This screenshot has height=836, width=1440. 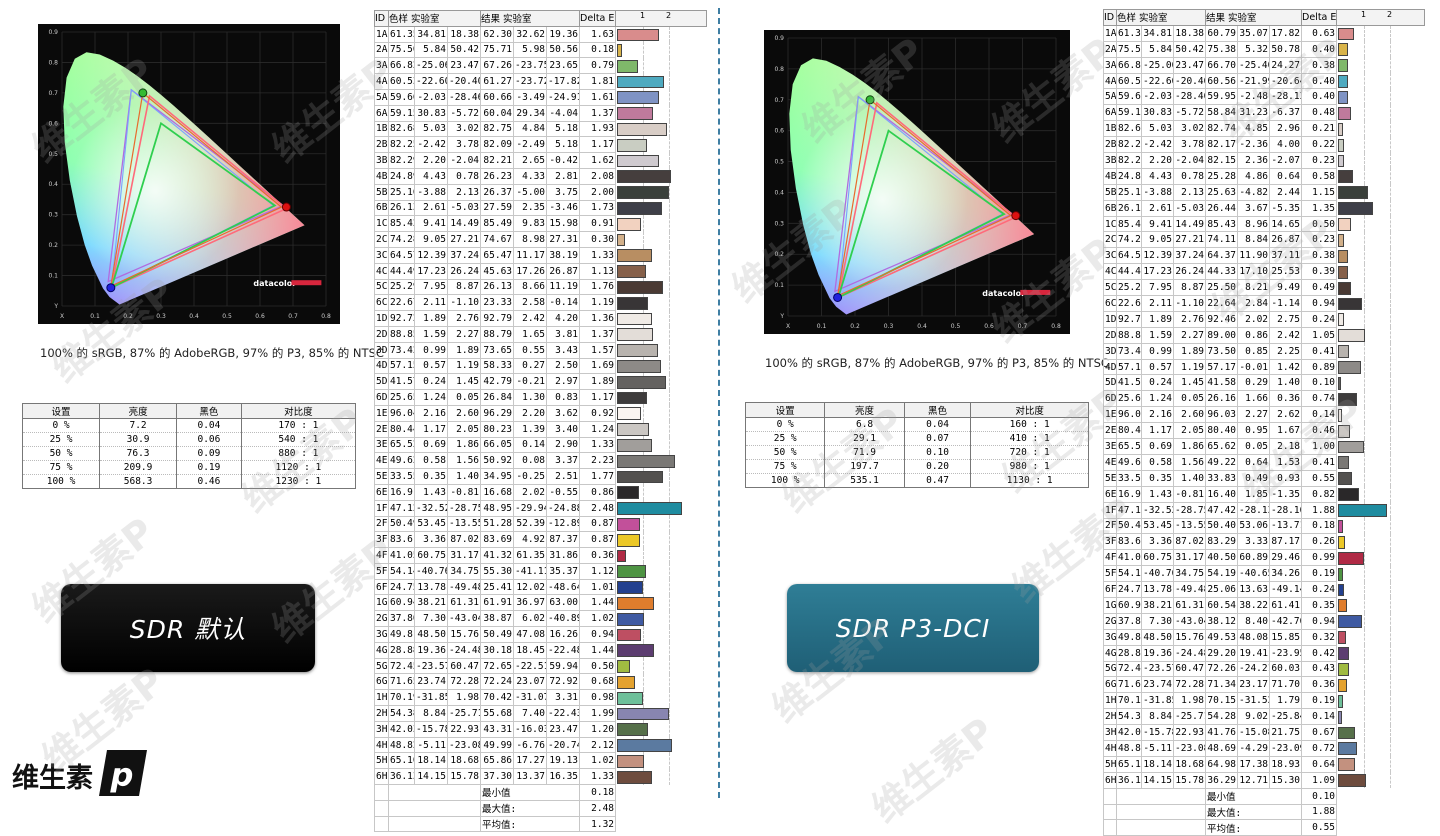 I want to click on lab-value: -4.82, so click(x=1254, y=192).